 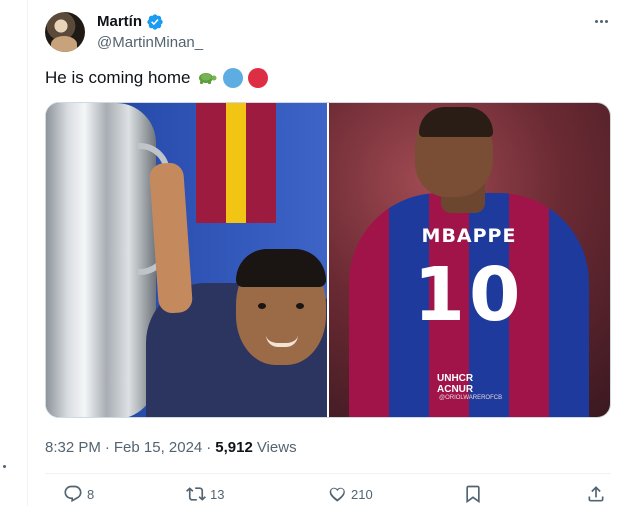 What do you see at coordinates (350, 494) in the screenshot?
I see `like-button: 210` at bounding box center [350, 494].